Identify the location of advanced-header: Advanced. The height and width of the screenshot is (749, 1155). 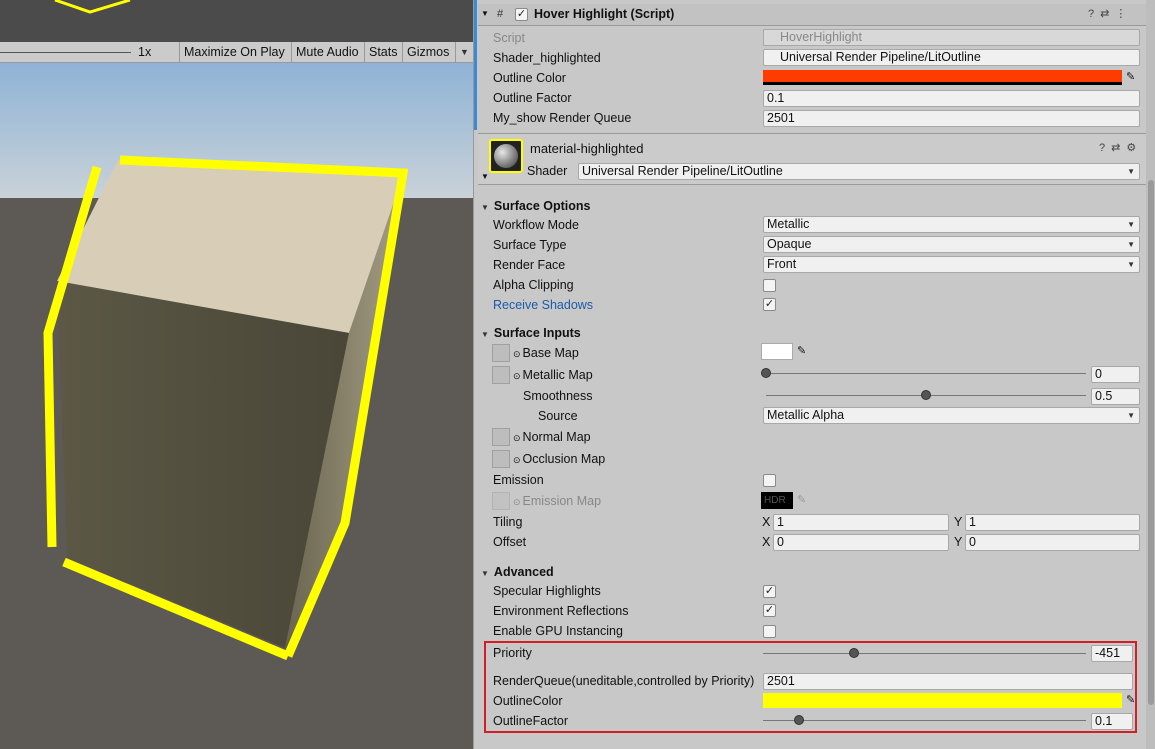
(517, 572).